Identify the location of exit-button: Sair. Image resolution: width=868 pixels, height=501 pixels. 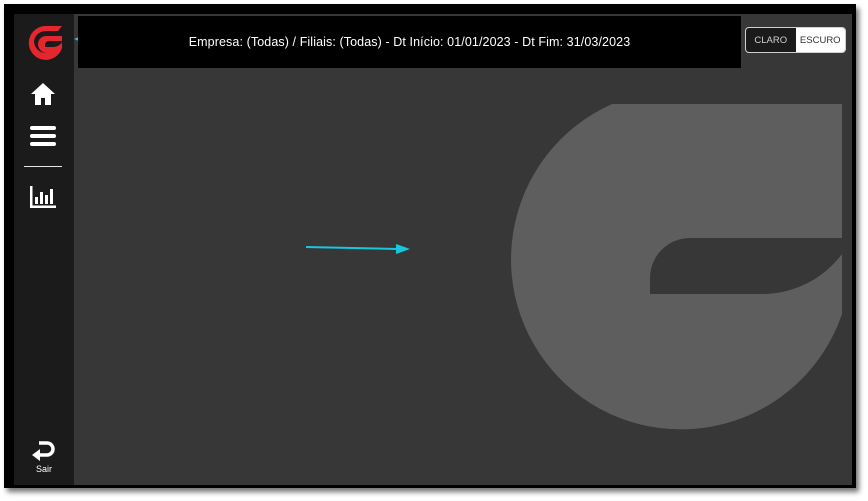
(44, 460).